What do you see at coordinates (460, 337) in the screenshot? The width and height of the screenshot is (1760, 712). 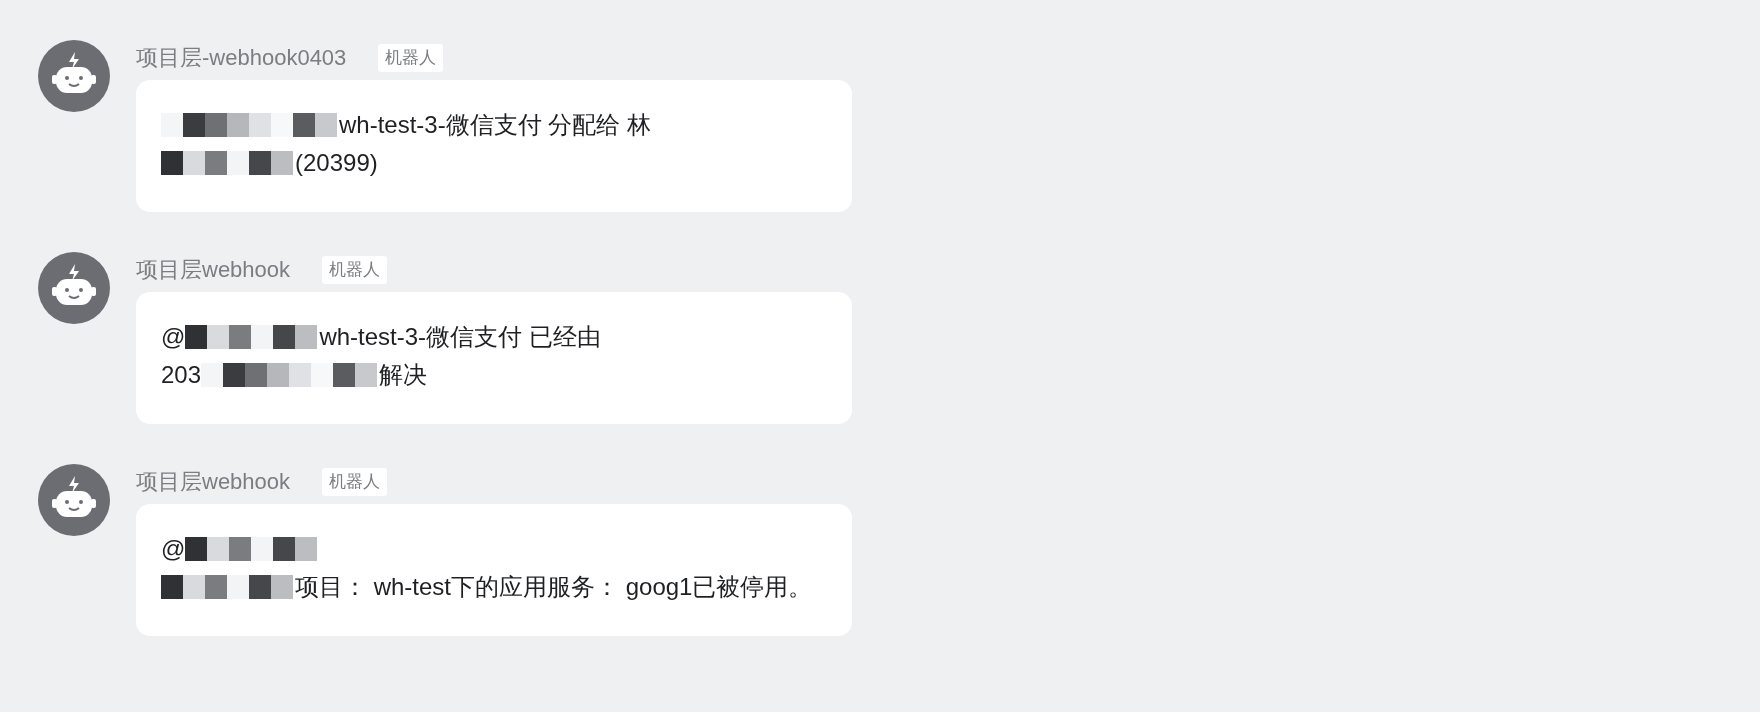 I see `message-text: wh-test-3-微信支付 已经由` at bounding box center [460, 337].